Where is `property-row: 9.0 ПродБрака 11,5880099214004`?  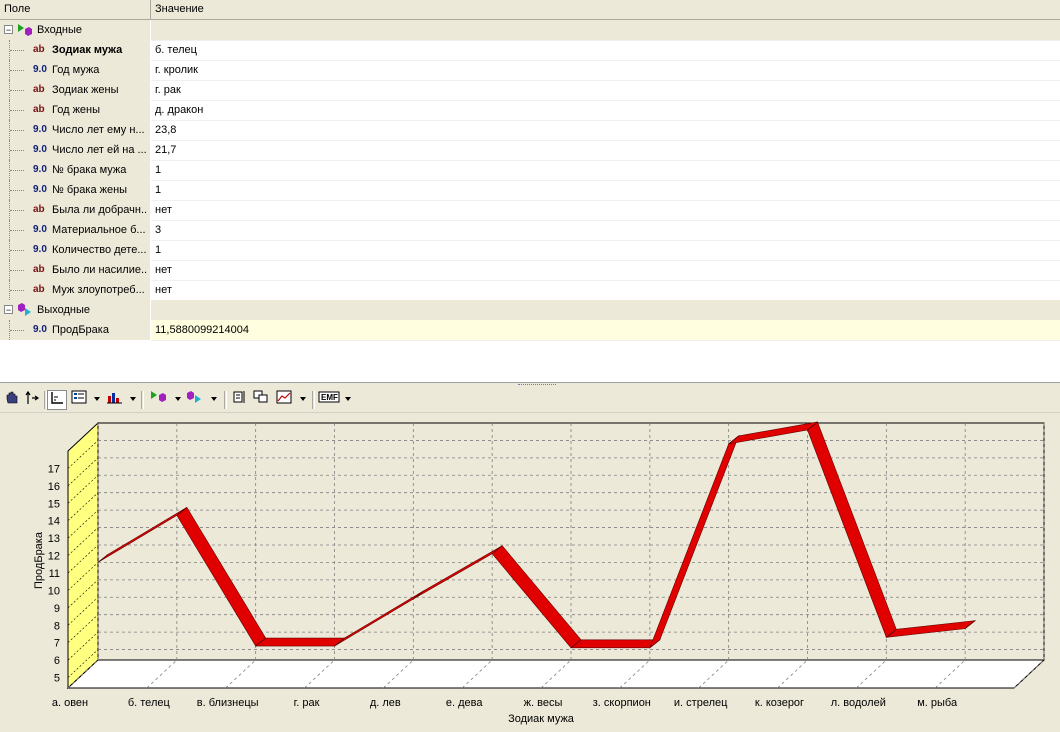
property-row: 9.0 ПродБрака 11,5880099214004 is located at coordinates (530, 330).